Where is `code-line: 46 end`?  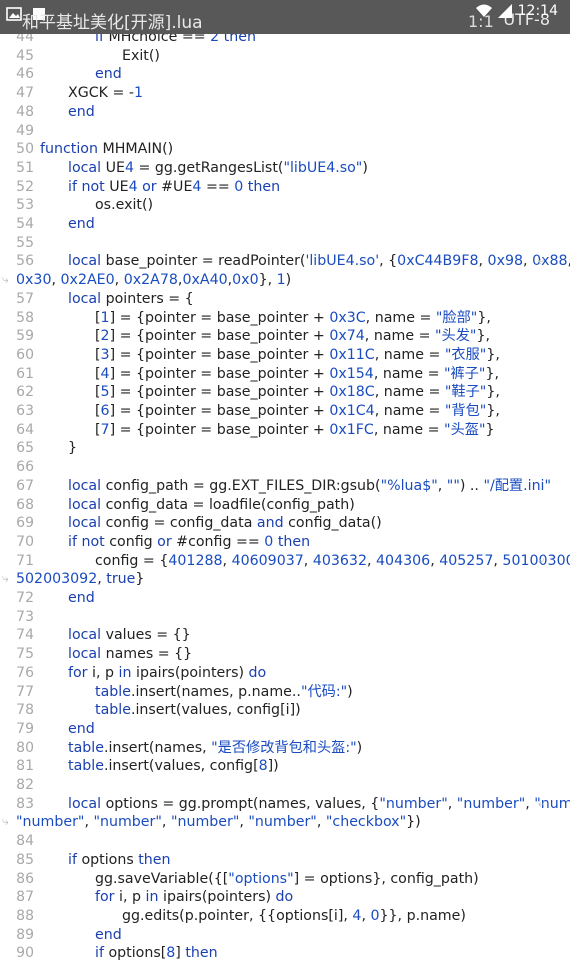
code-line: 46 end is located at coordinates (285, 74).